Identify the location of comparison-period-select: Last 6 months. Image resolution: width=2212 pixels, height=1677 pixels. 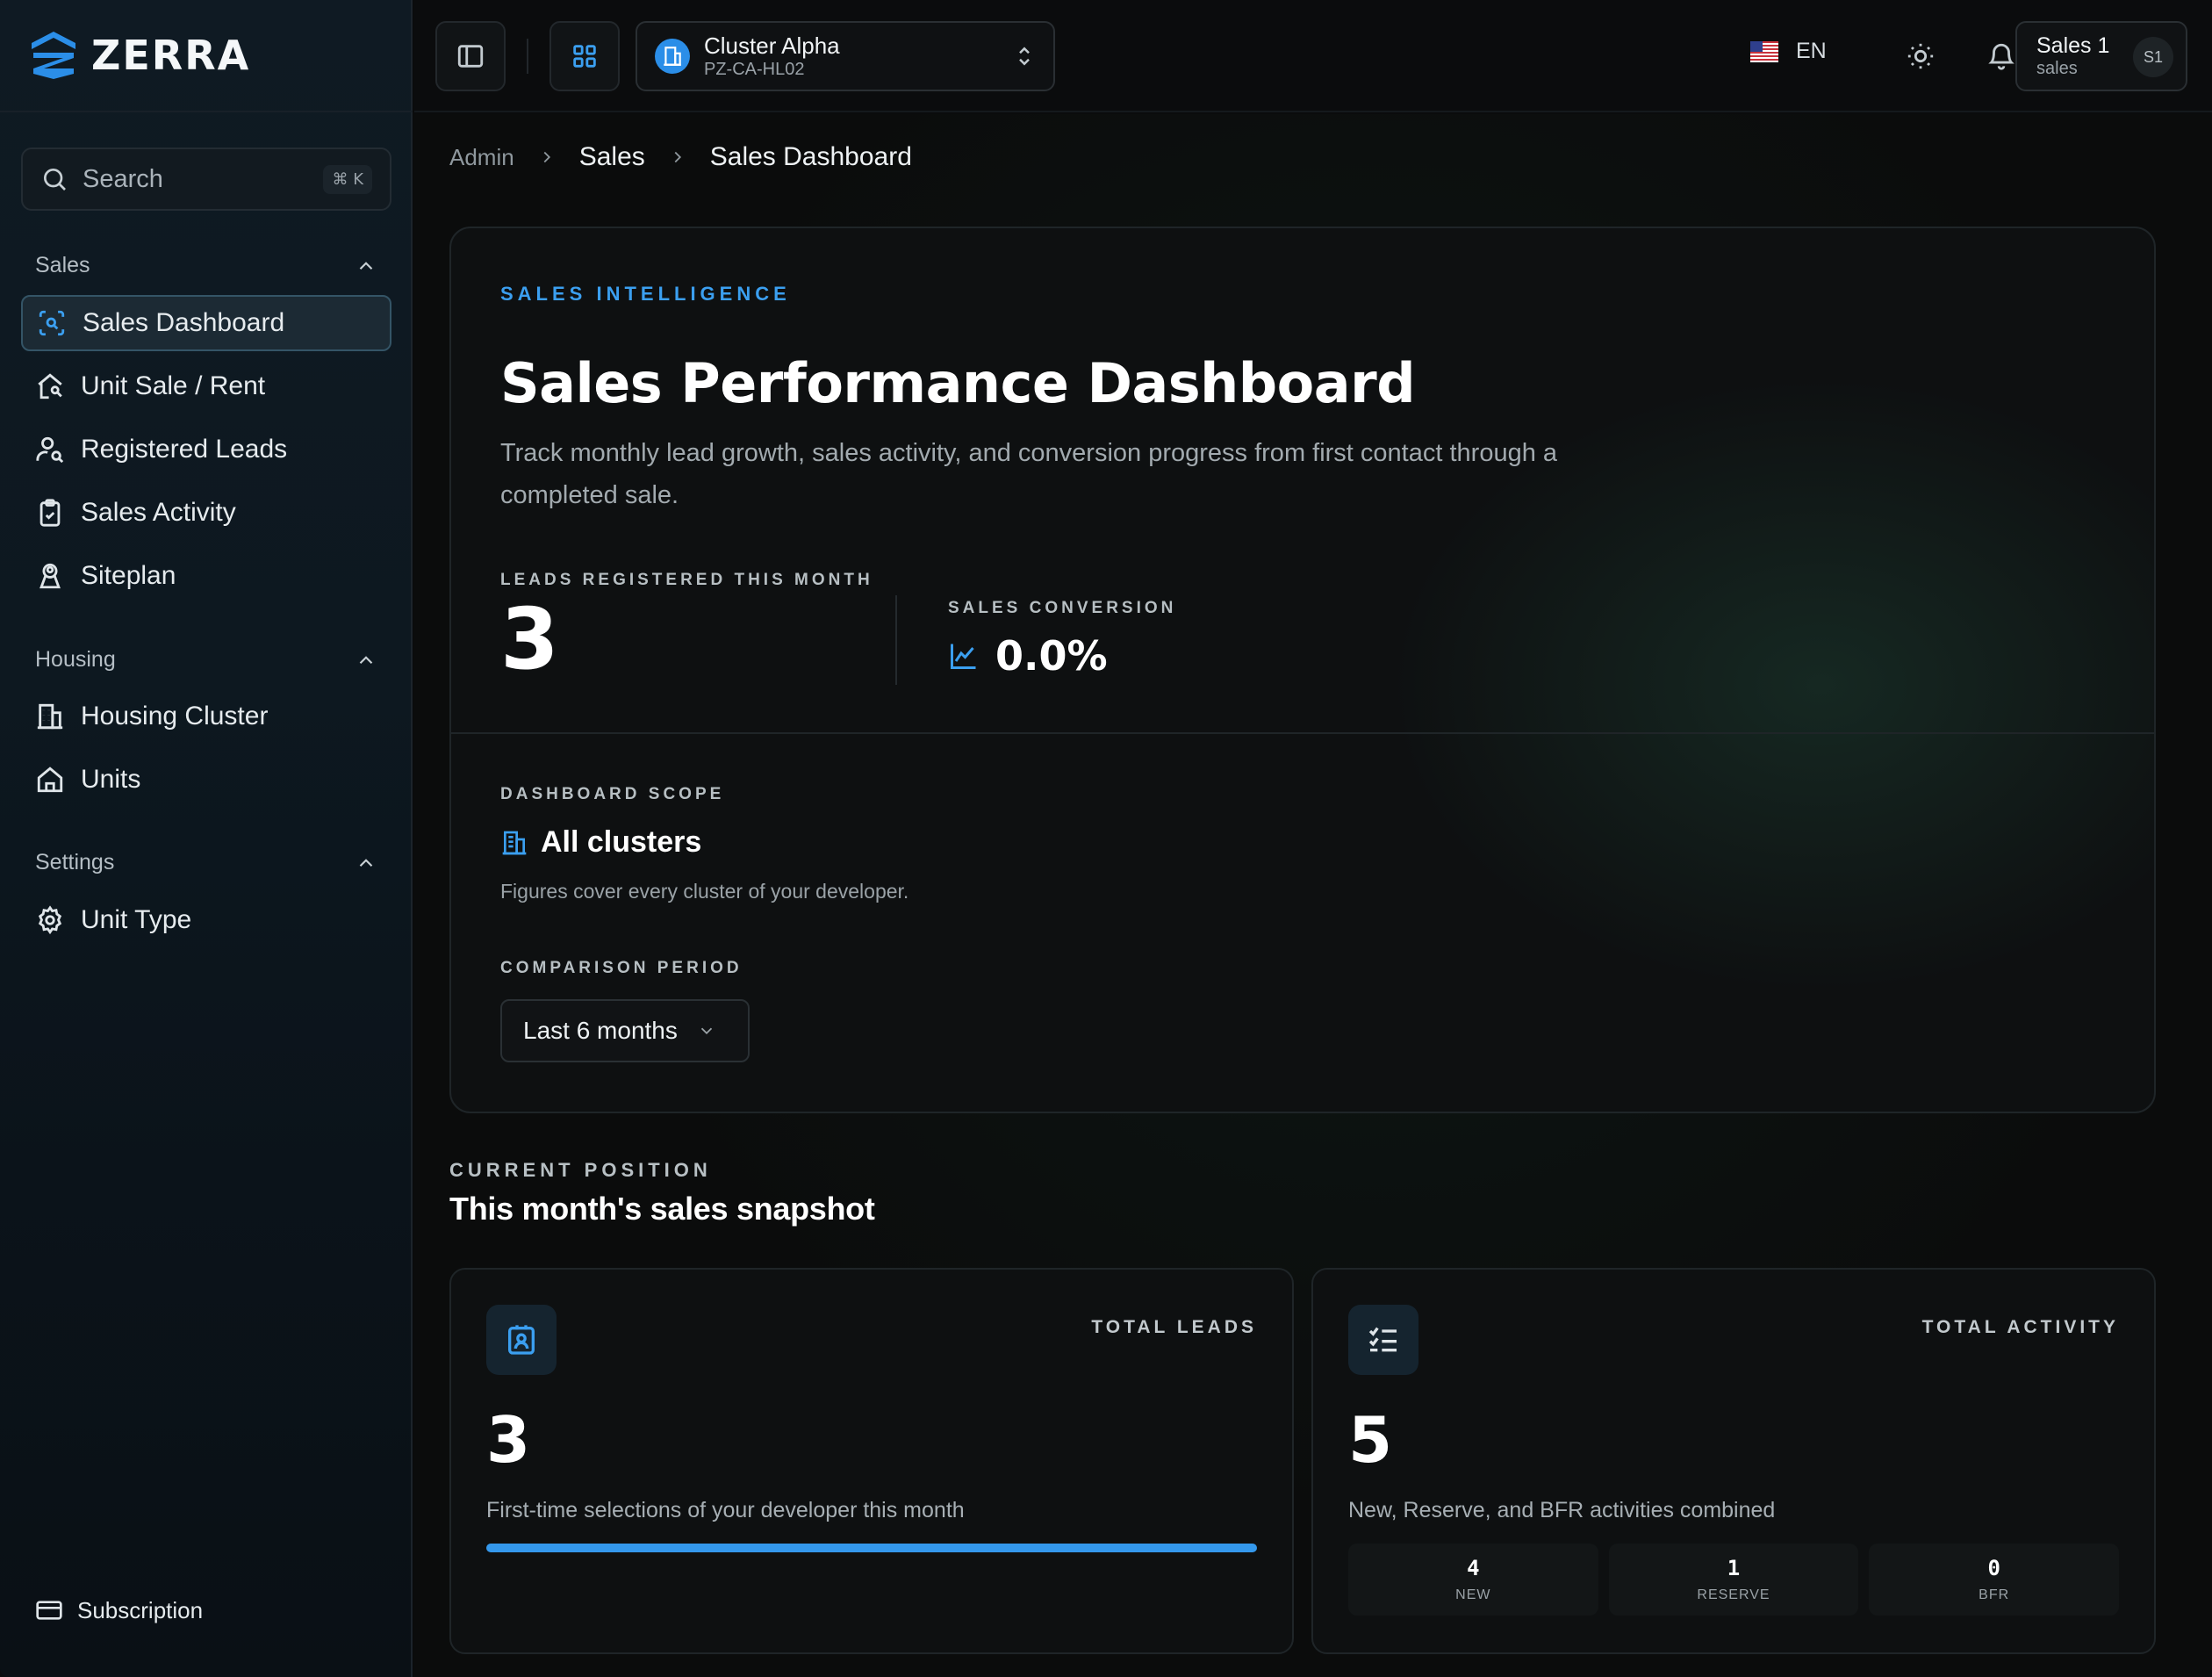
(625, 1030).